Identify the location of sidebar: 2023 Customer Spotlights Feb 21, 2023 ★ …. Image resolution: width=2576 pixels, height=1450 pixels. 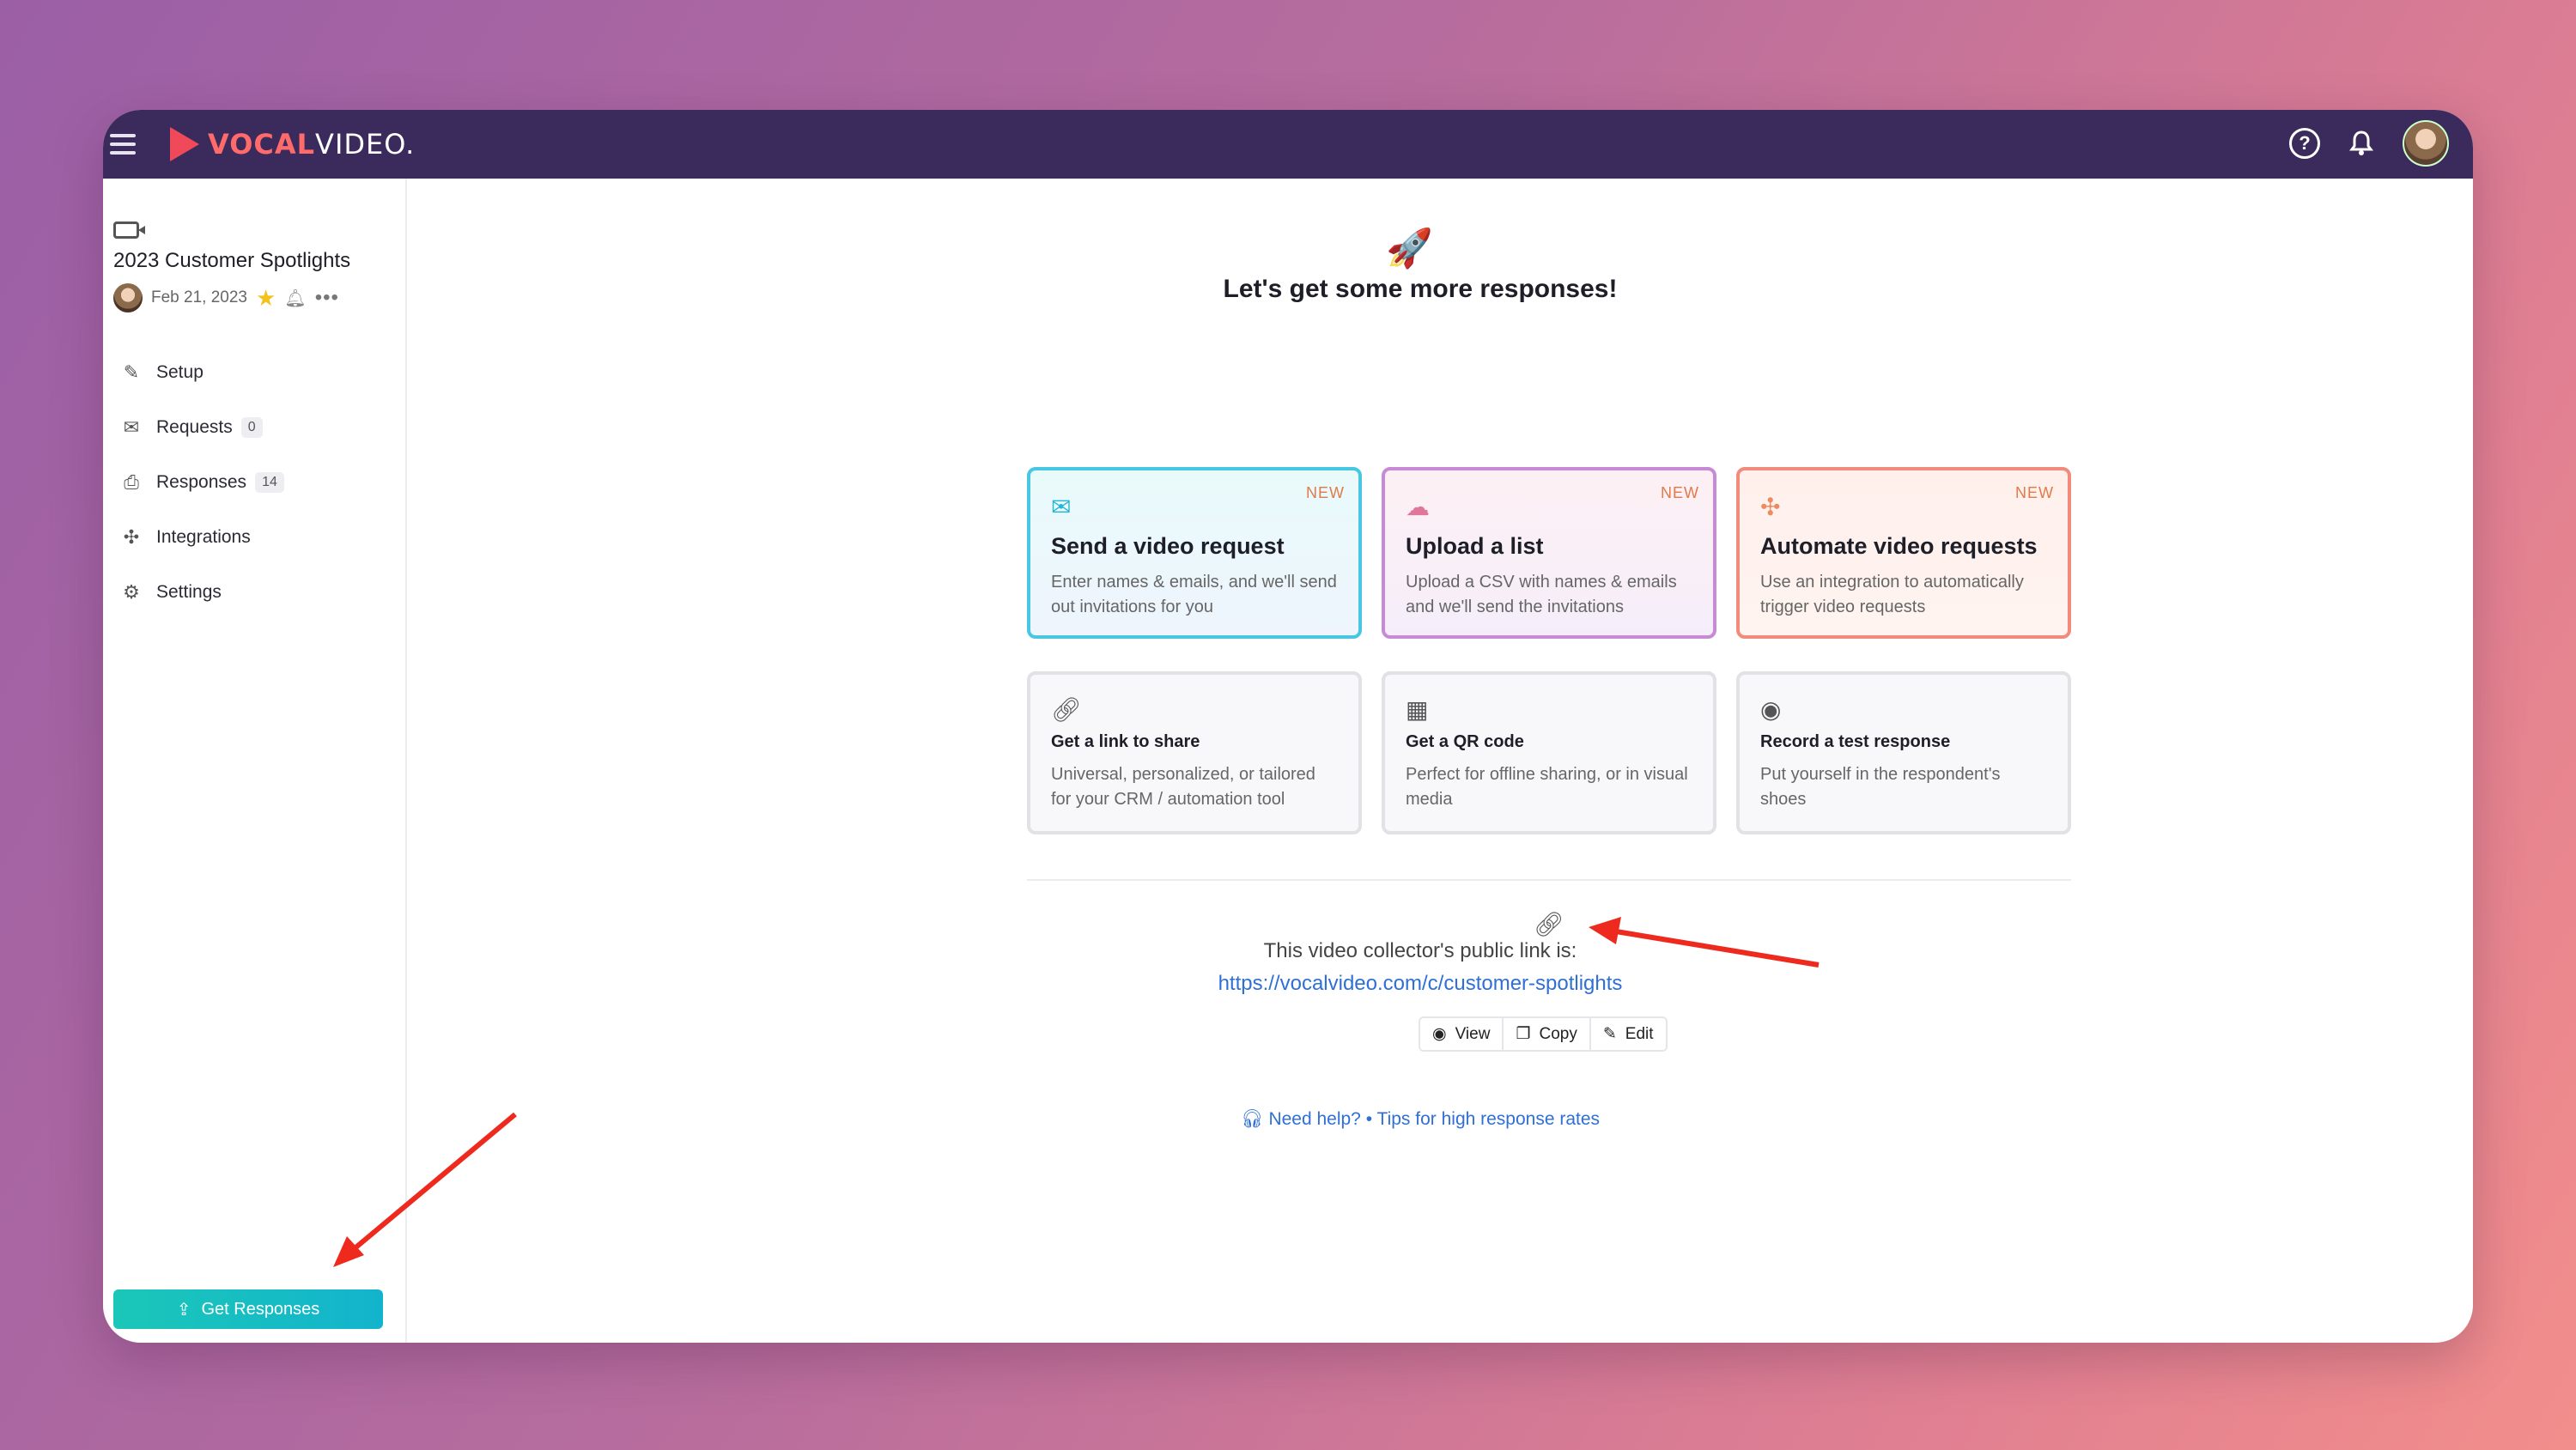
(255, 761).